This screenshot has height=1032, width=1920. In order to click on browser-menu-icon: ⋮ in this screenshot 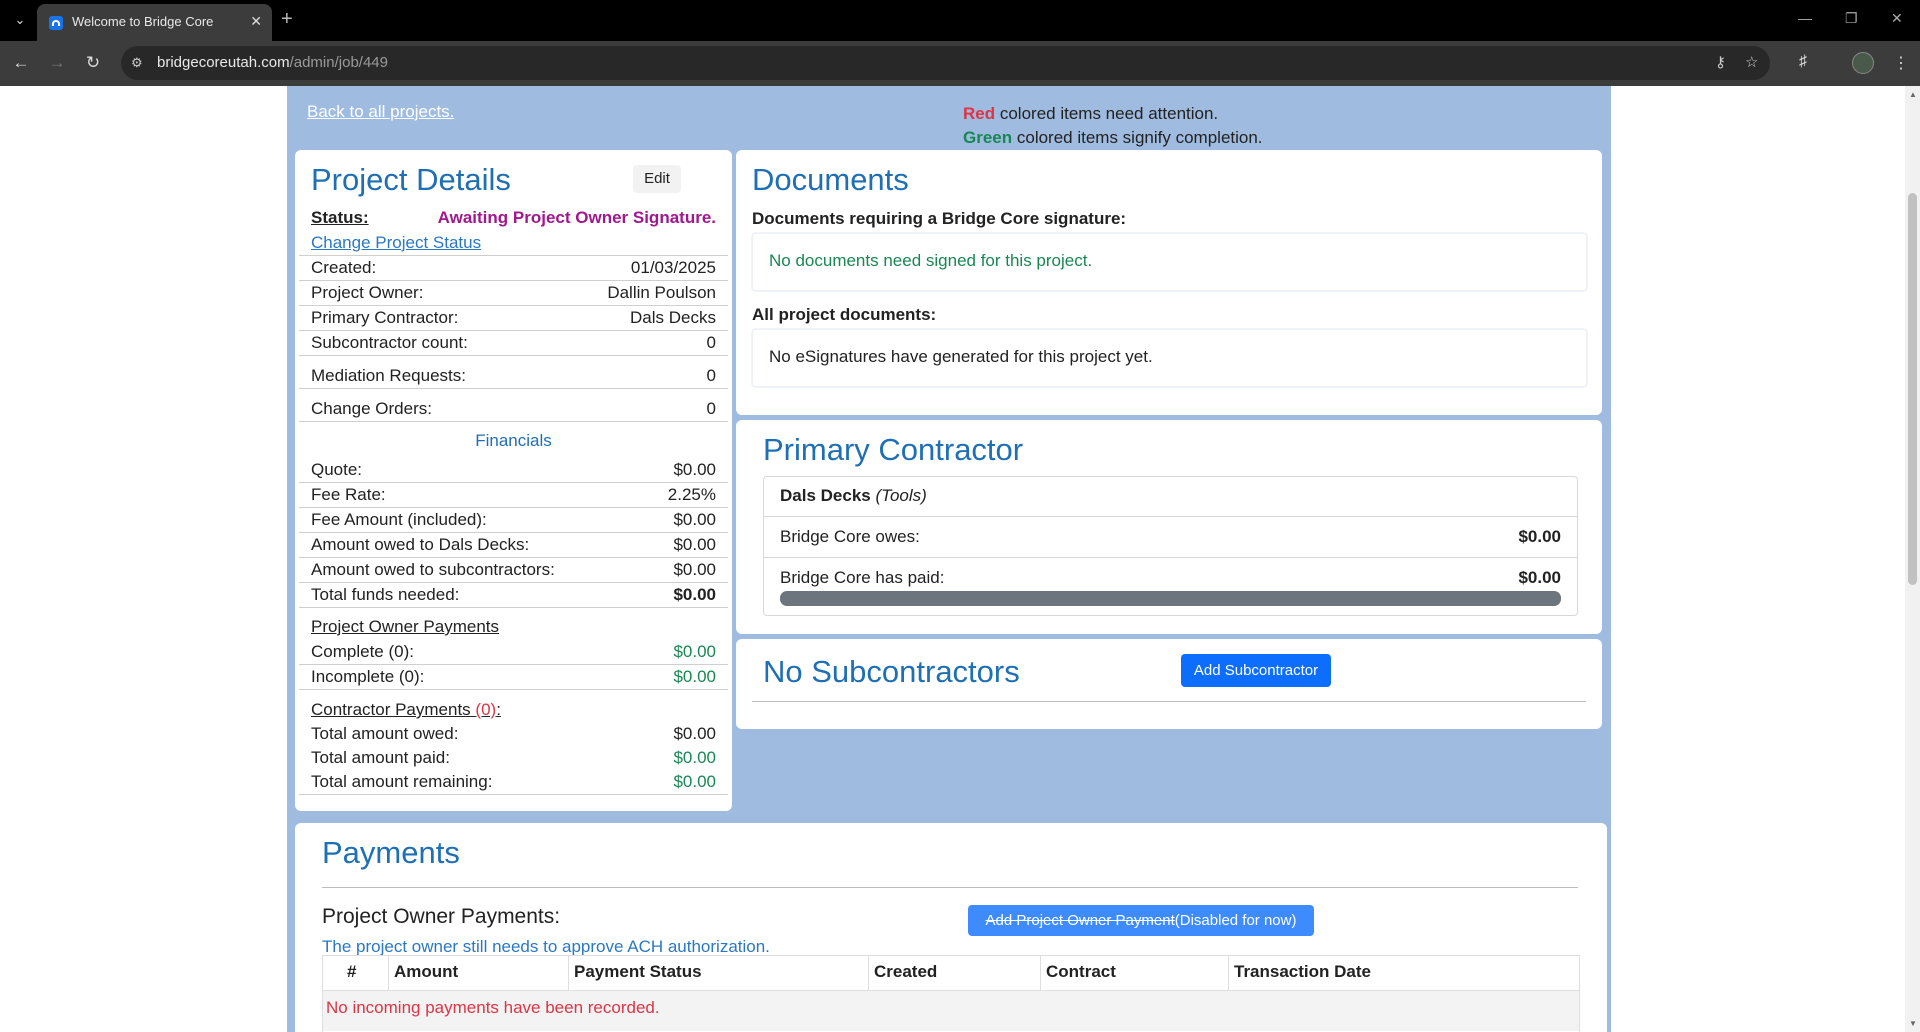, I will do `click(1901, 63)`.